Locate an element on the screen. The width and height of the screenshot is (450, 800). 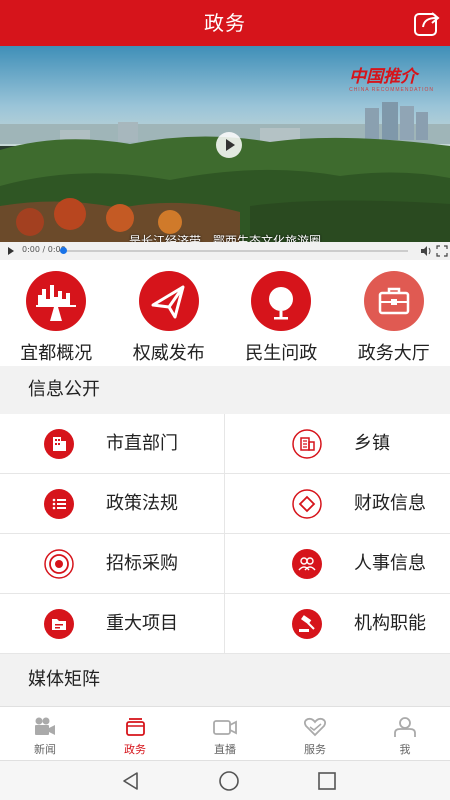
quick-label: 政务大厅 is located at coordinates (393, 353).